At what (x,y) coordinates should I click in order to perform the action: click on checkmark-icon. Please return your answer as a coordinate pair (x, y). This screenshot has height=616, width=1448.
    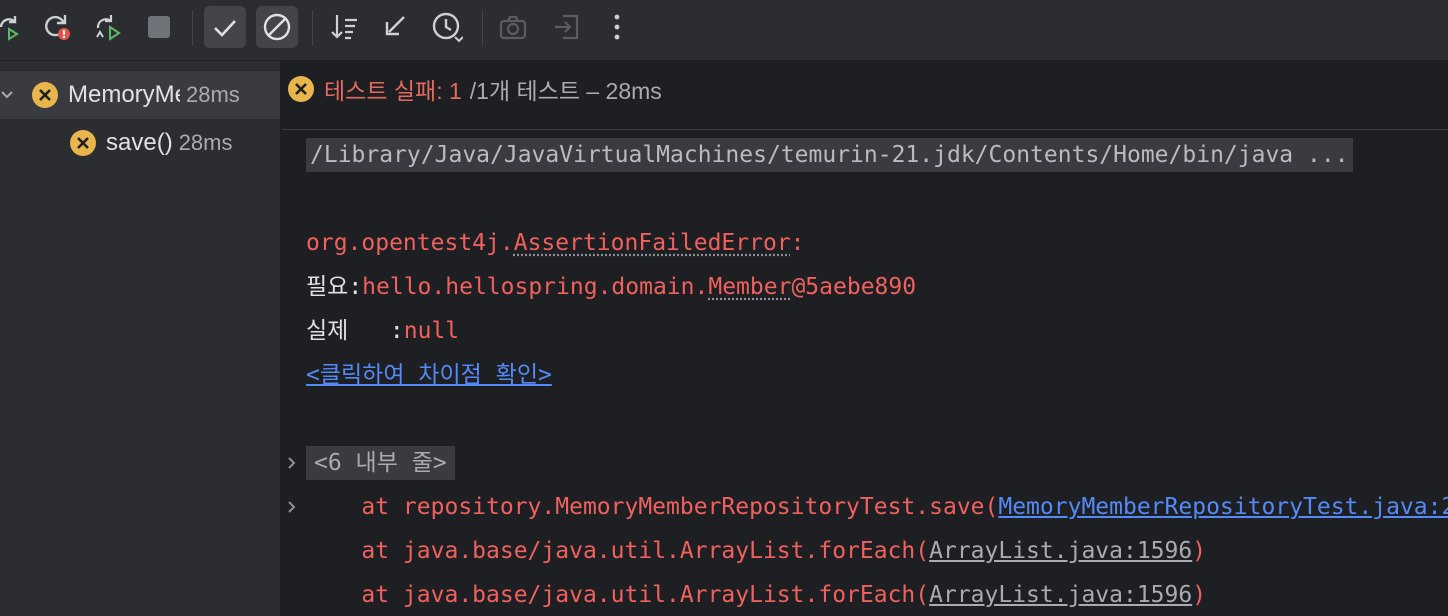
    Looking at the image, I should click on (225, 28).